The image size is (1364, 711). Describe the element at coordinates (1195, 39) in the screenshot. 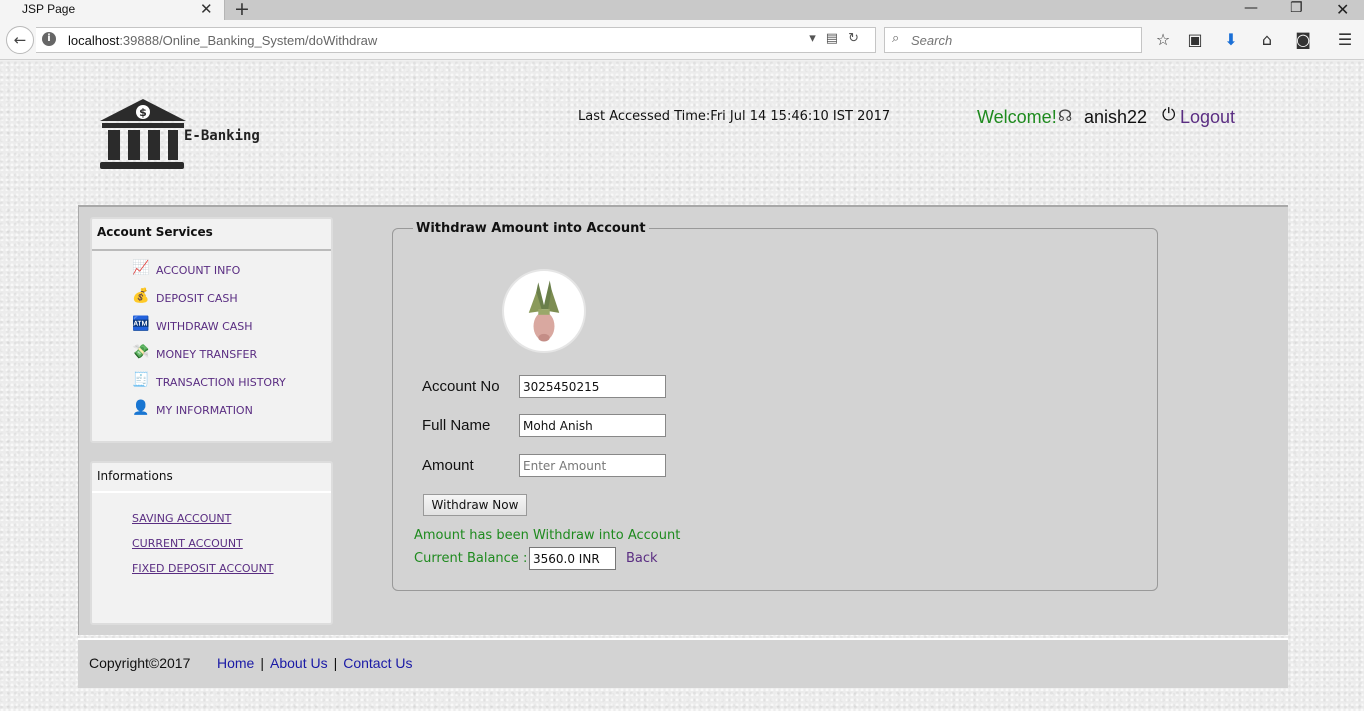

I see `library-icon: ▣` at that location.